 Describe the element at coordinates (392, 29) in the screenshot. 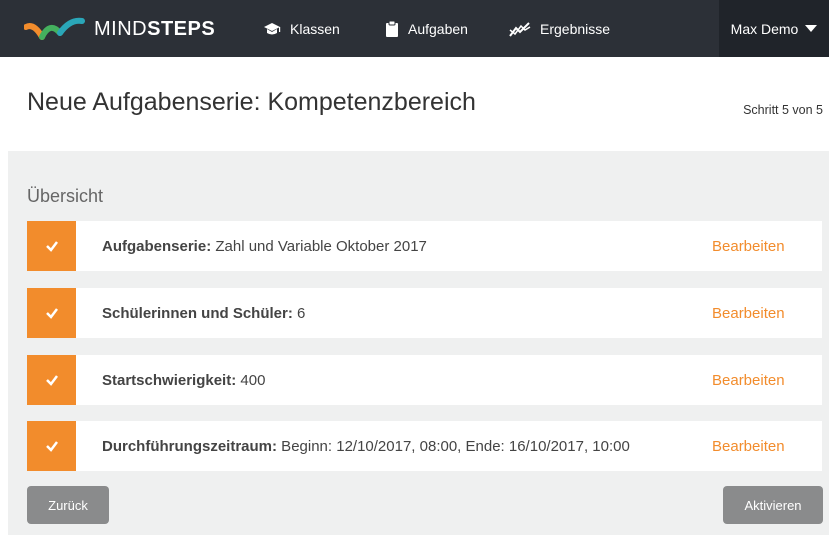

I see `clipboard-icon` at that location.